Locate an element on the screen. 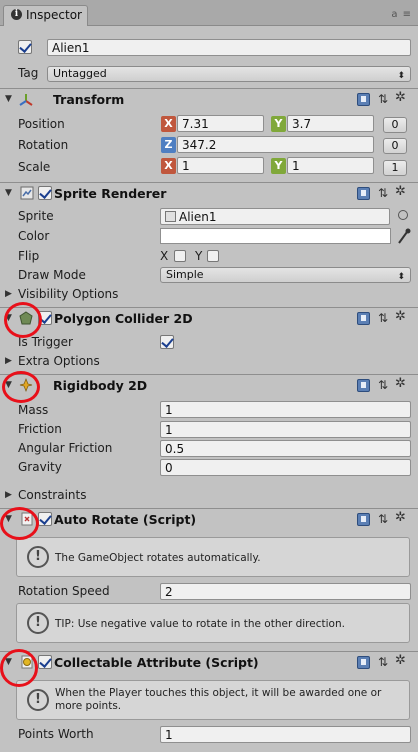 This screenshot has width=418, height=752. position-label: Position is located at coordinates (41, 124).